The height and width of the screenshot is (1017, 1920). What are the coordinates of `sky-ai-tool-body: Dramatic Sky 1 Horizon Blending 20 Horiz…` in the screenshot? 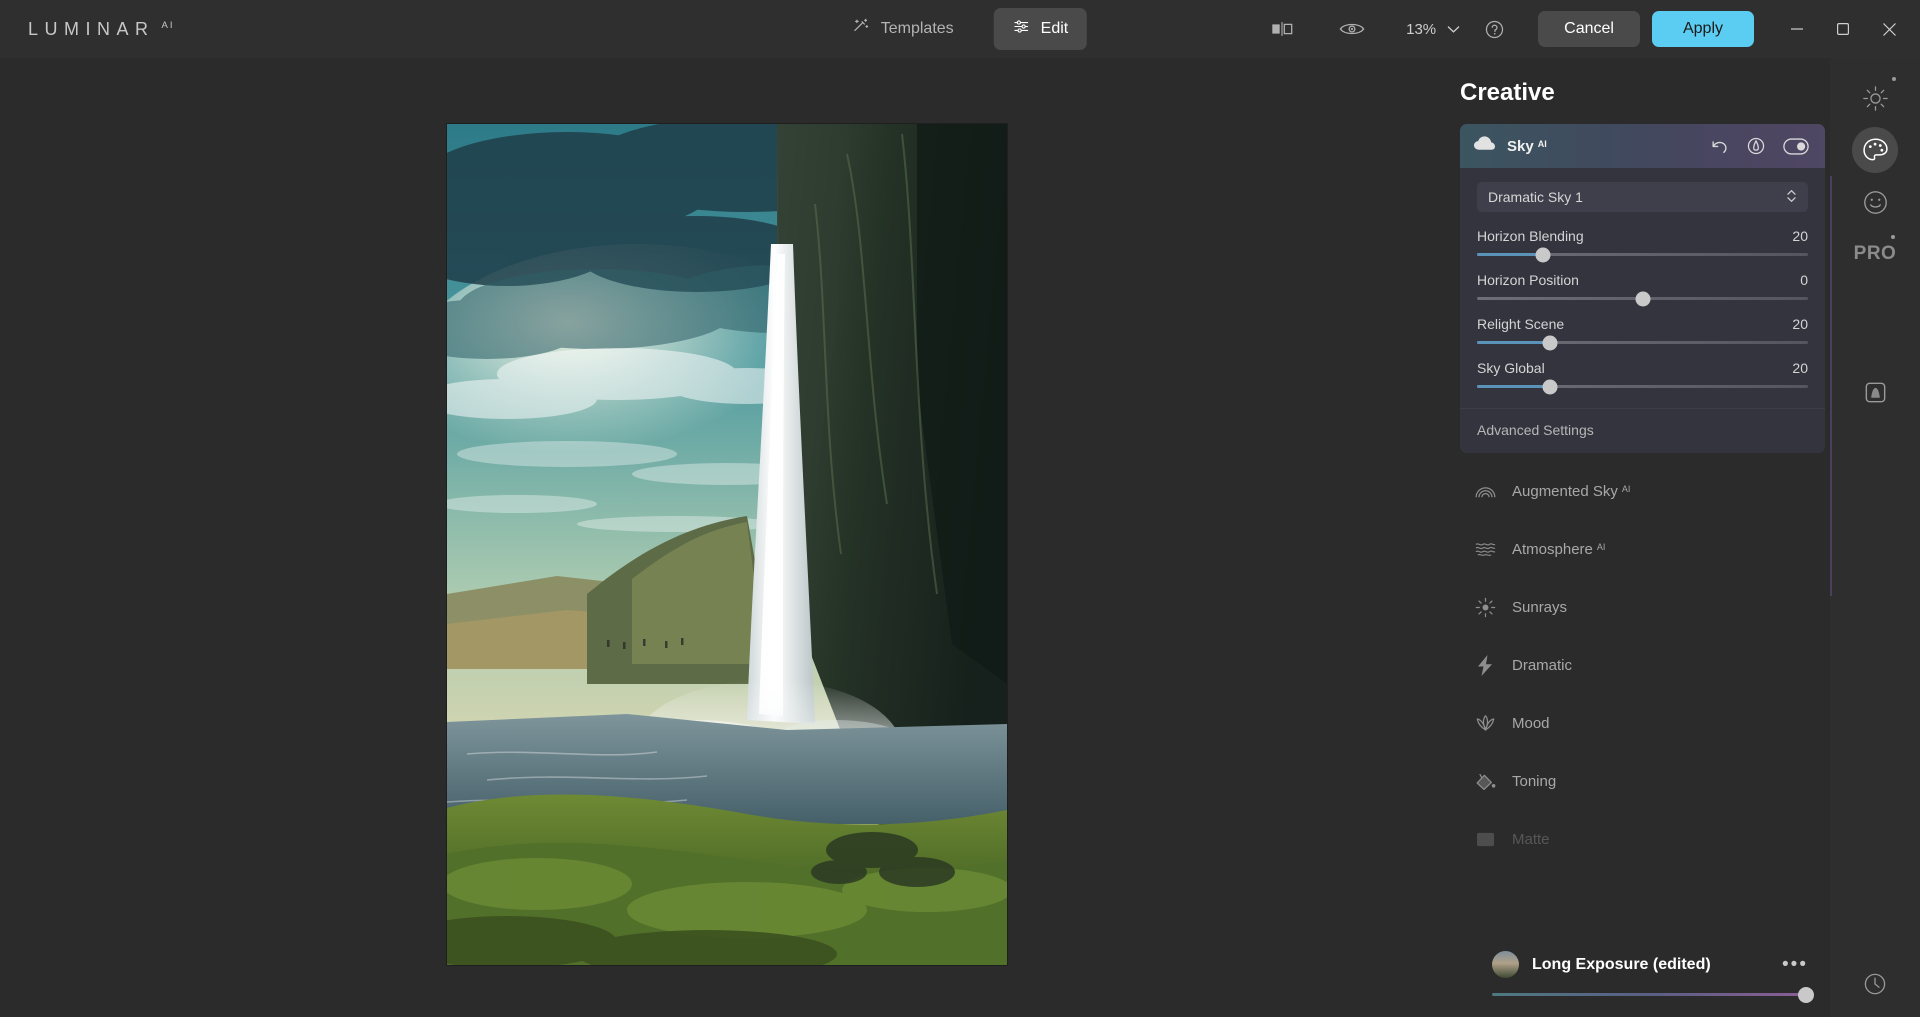 It's located at (1642, 288).